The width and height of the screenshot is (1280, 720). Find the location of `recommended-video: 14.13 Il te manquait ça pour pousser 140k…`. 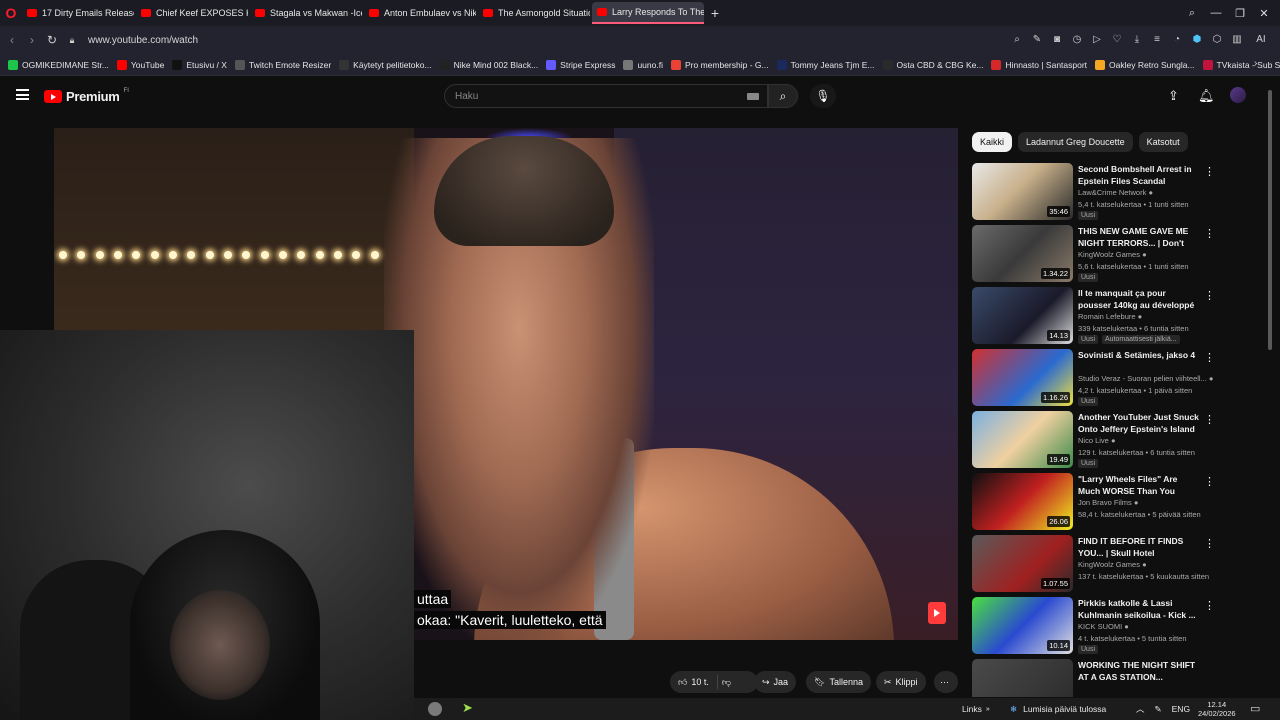

recommended-video: 14.13 Il te manquait ça pour pousser 140k… is located at coordinates (1093, 318).